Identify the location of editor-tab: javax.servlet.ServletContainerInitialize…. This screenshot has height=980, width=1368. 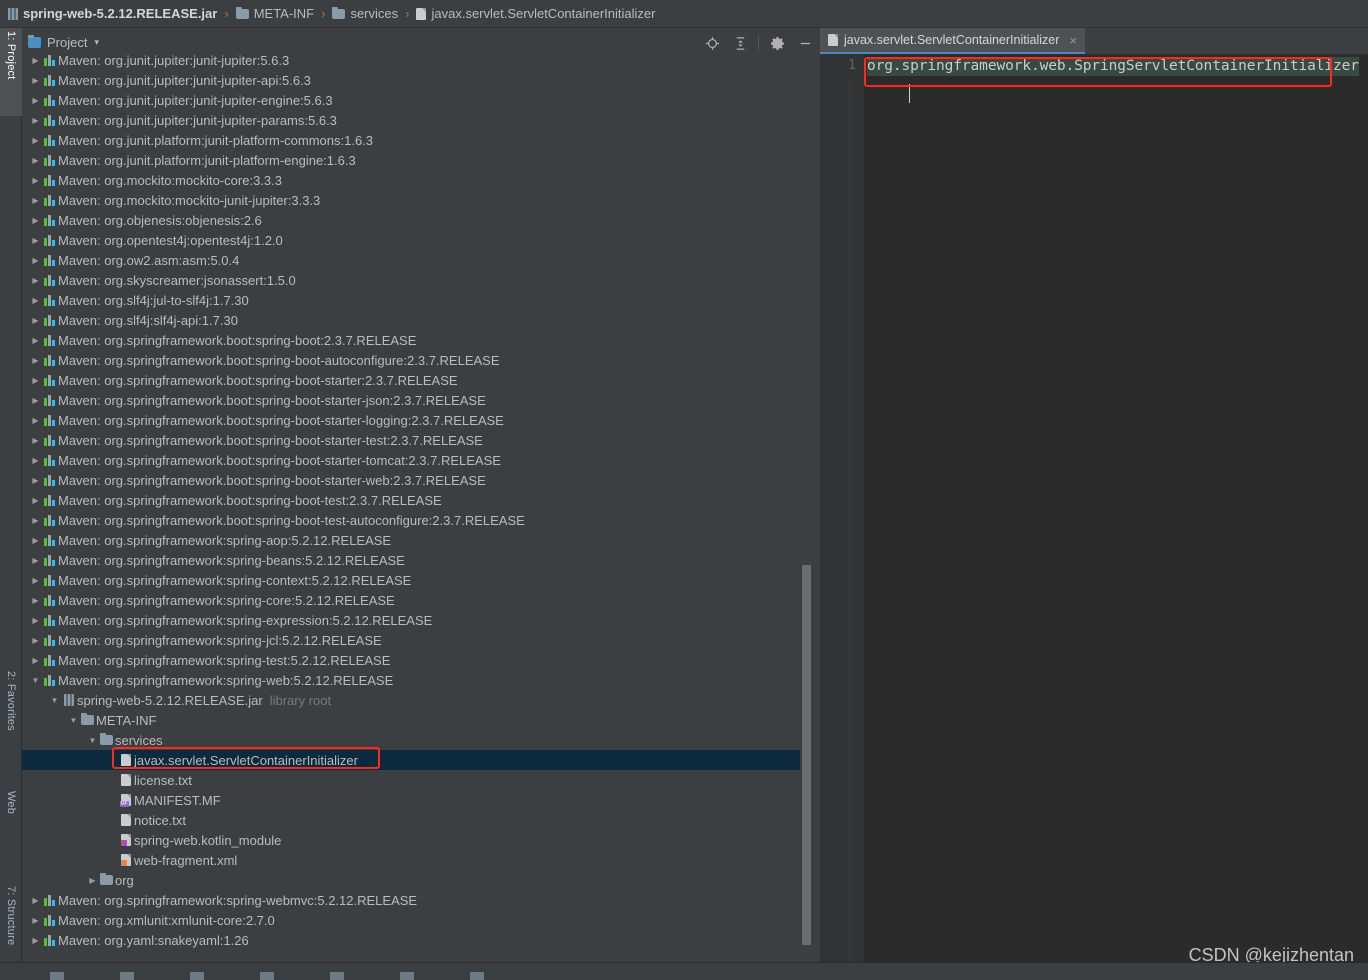
(952, 41).